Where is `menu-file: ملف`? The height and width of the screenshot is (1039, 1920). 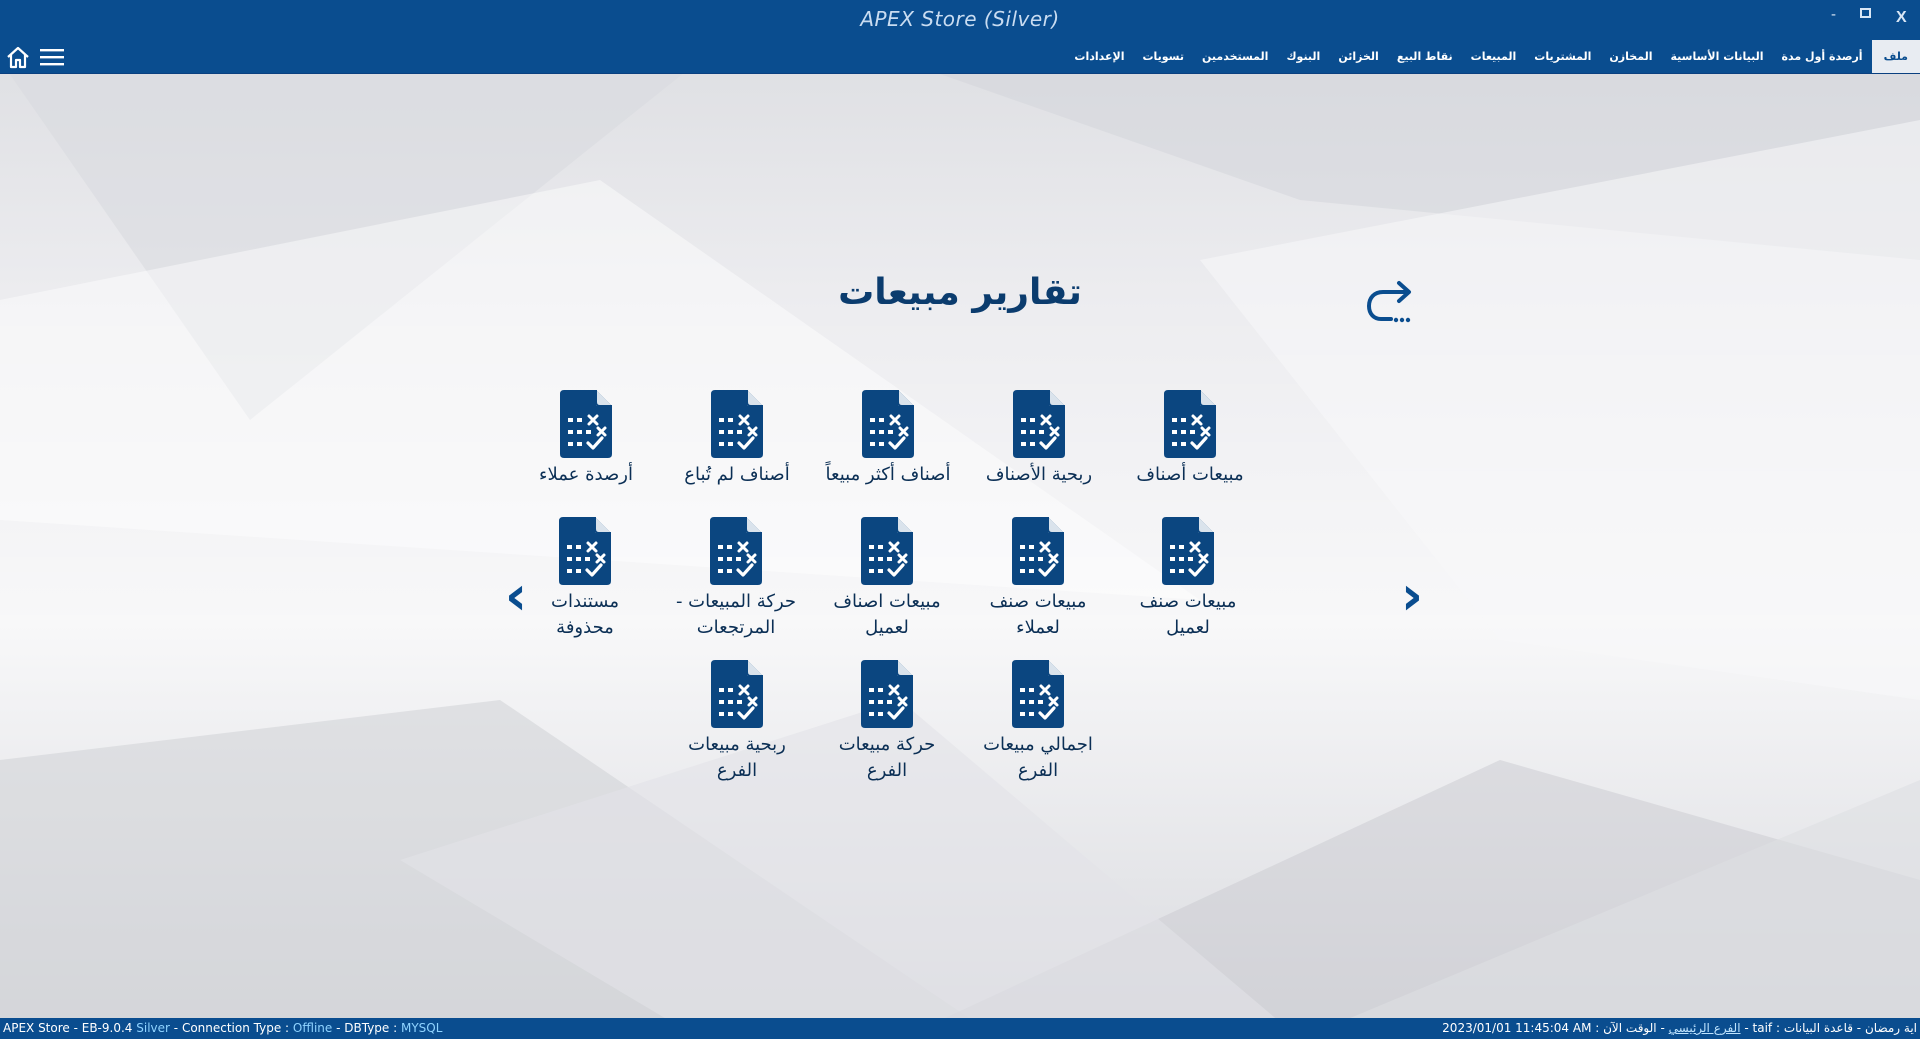 menu-file: ملف is located at coordinates (1895, 56).